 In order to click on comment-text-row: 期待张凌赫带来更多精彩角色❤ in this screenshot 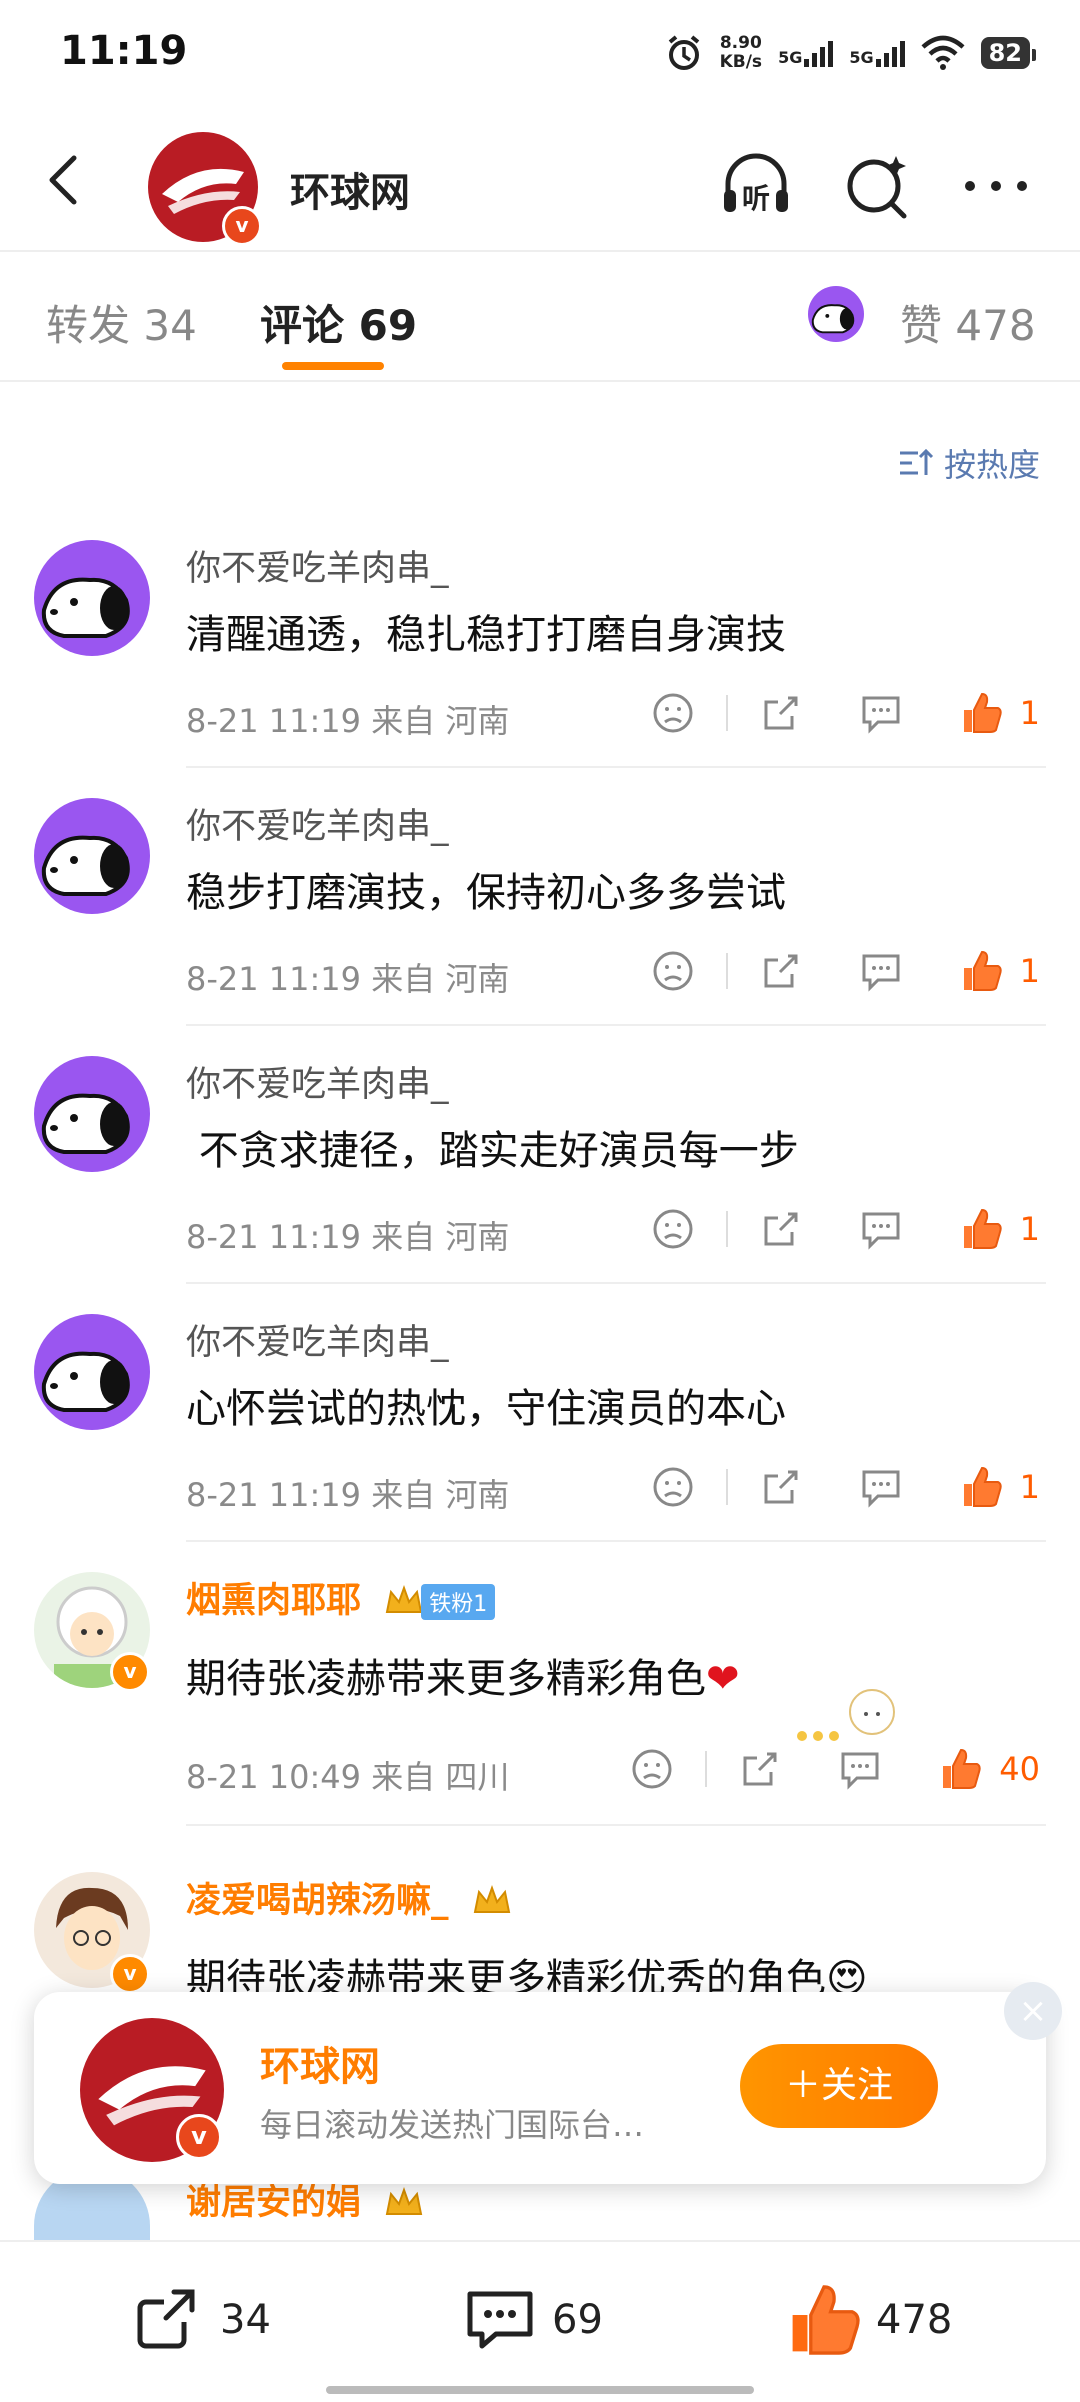, I will do `click(463, 1675)`.